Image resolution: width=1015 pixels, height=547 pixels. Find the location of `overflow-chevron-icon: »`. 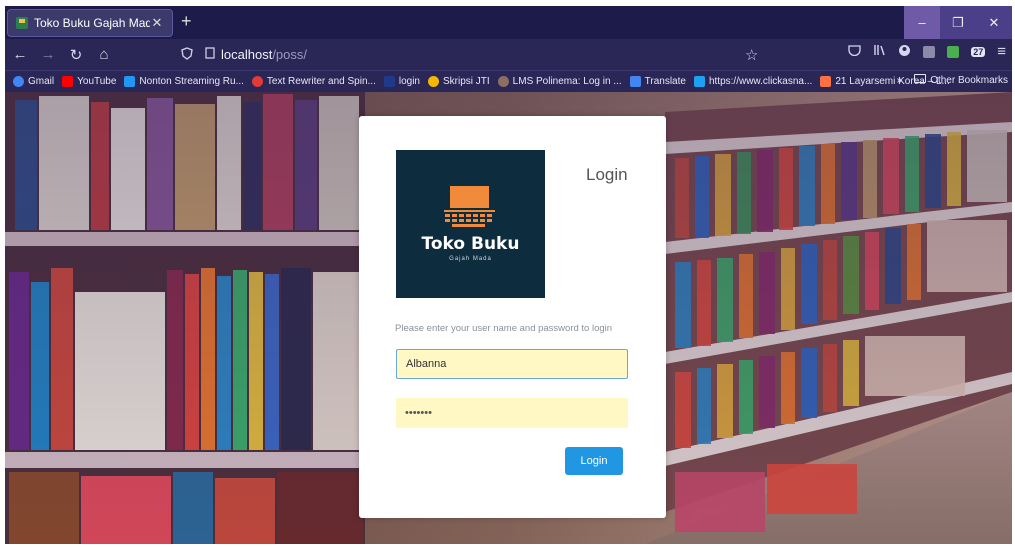

overflow-chevron-icon: » is located at coordinates (900, 80).